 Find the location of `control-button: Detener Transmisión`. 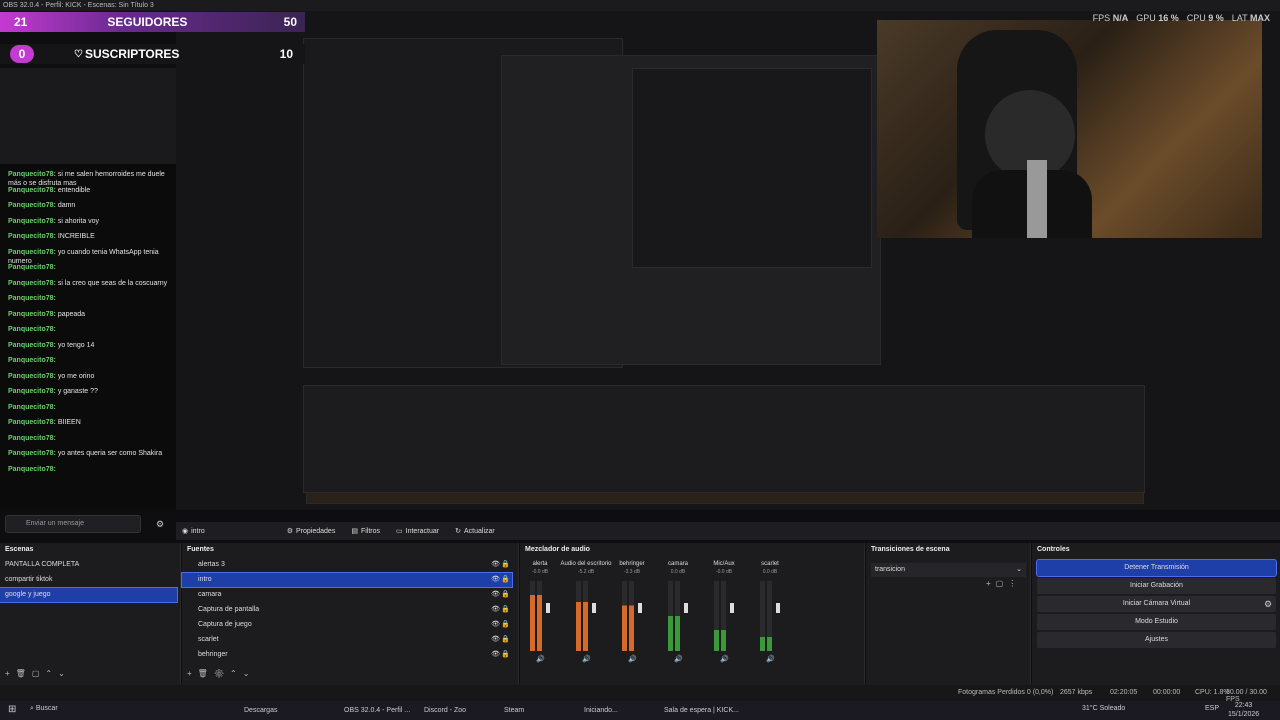

control-button: Detener Transmisión is located at coordinates (1156, 568).